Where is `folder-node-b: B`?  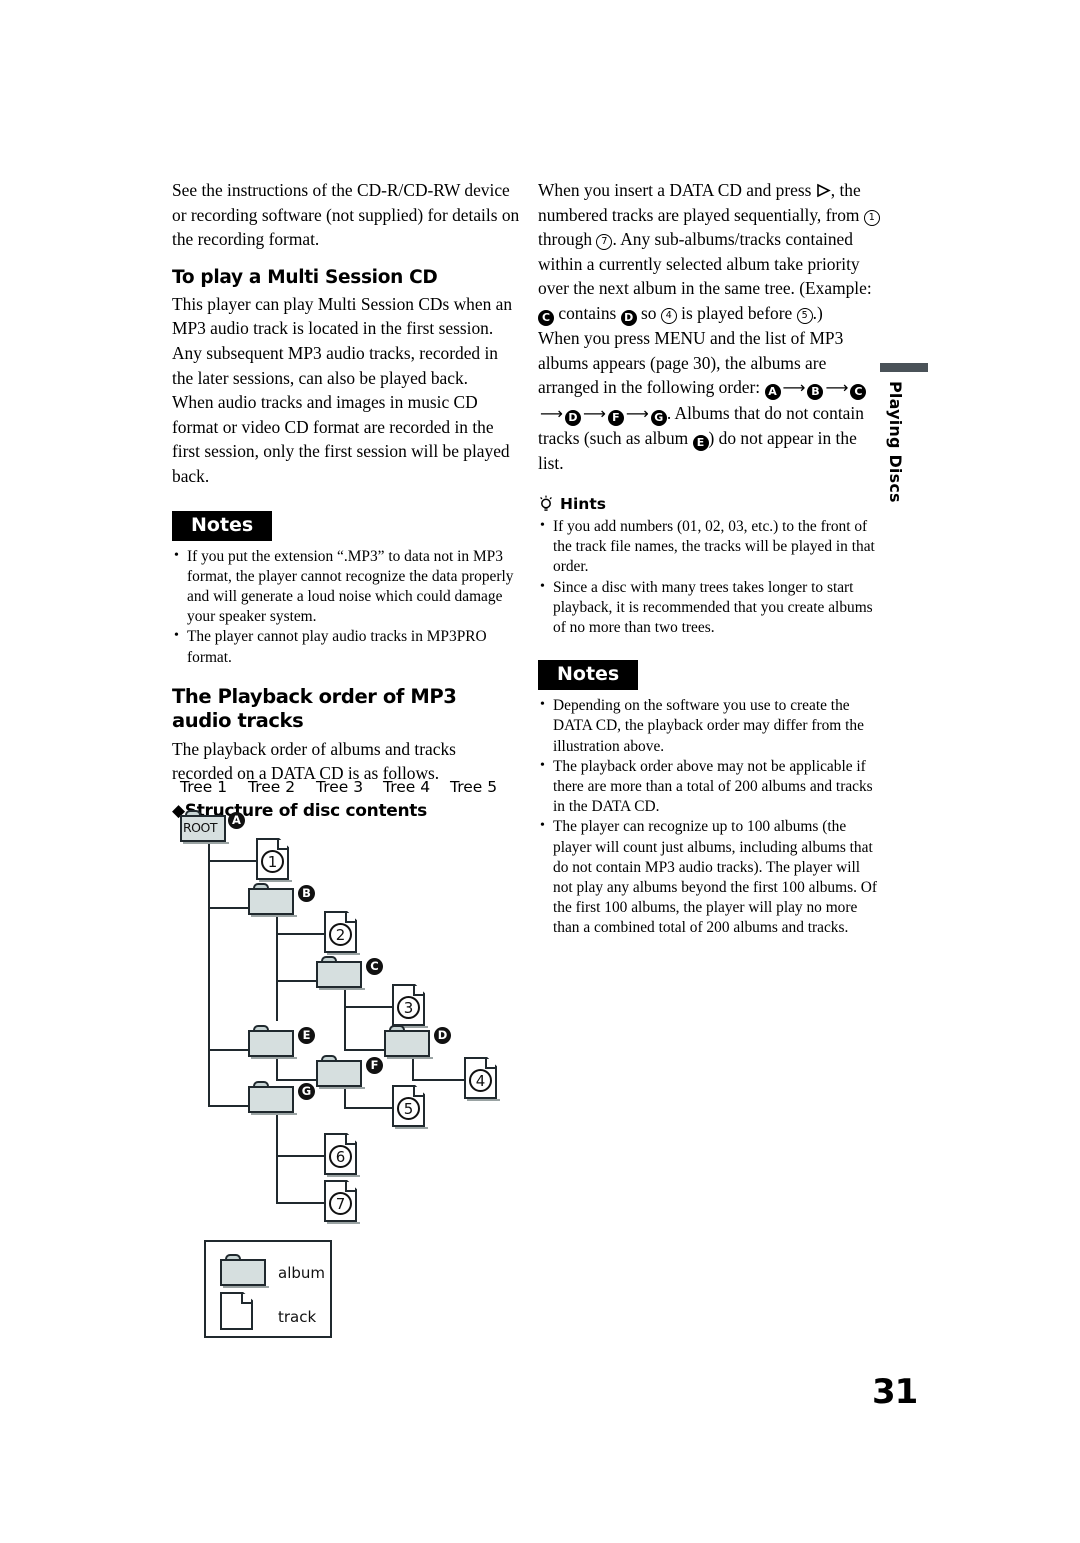
folder-node-b: B is located at coordinates (281, 900).